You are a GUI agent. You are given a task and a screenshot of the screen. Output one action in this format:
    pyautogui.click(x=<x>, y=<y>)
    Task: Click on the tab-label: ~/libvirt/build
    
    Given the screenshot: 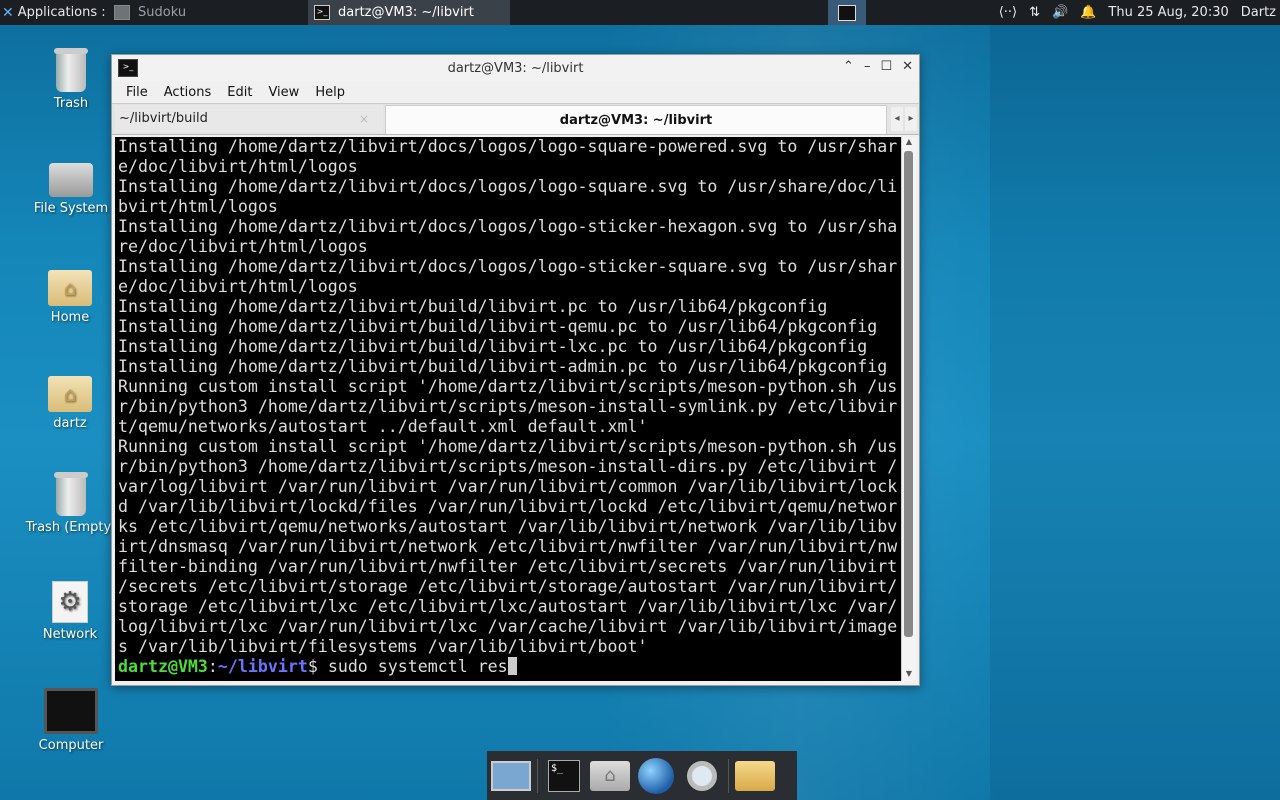 What is the action you would take?
    pyautogui.click(x=163, y=118)
    